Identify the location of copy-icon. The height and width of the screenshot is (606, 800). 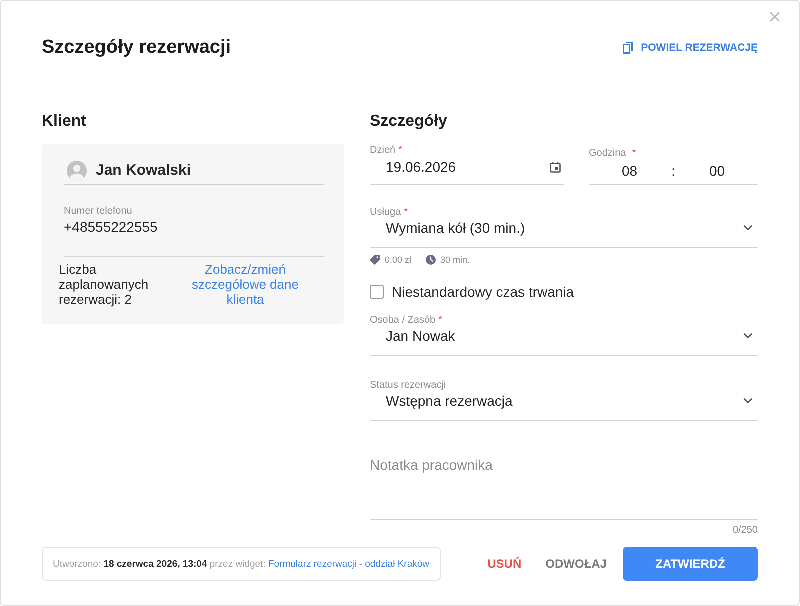
(628, 48).